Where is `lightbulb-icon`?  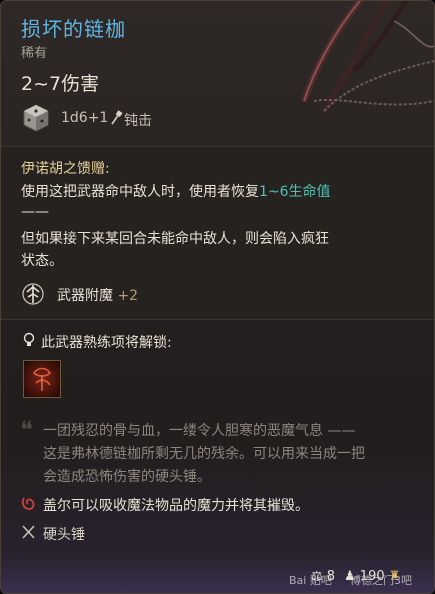
lightbulb-icon is located at coordinates (29, 339).